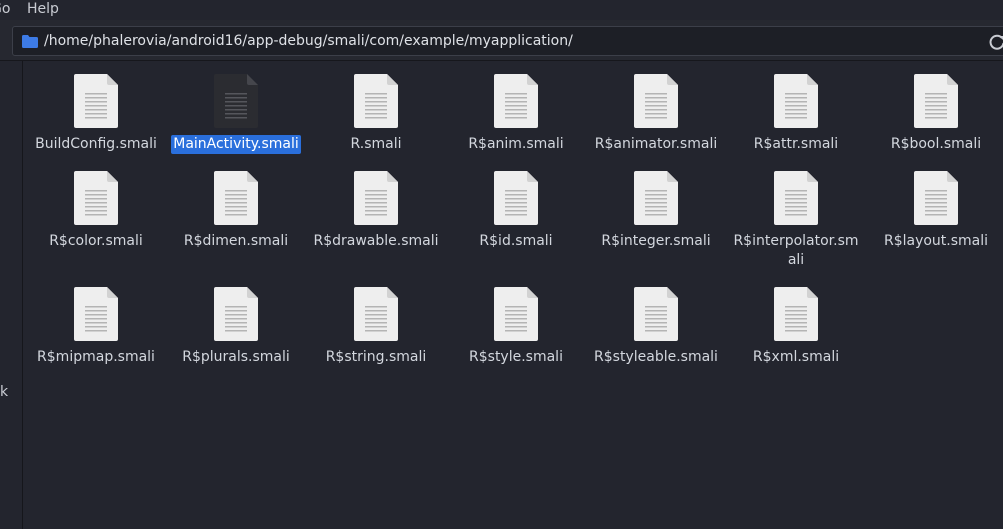 This screenshot has height=529, width=1003. I want to click on file-item: R$string.smali, so click(376, 327).